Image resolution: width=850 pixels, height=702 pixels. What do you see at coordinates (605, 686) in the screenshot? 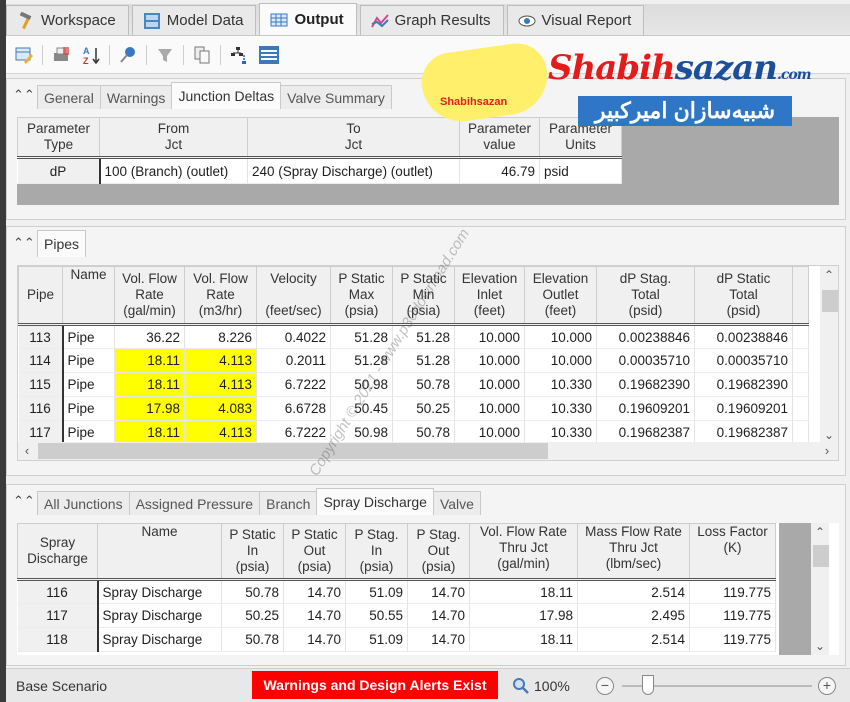
I see `zoom-out-button: −` at bounding box center [605, 686].